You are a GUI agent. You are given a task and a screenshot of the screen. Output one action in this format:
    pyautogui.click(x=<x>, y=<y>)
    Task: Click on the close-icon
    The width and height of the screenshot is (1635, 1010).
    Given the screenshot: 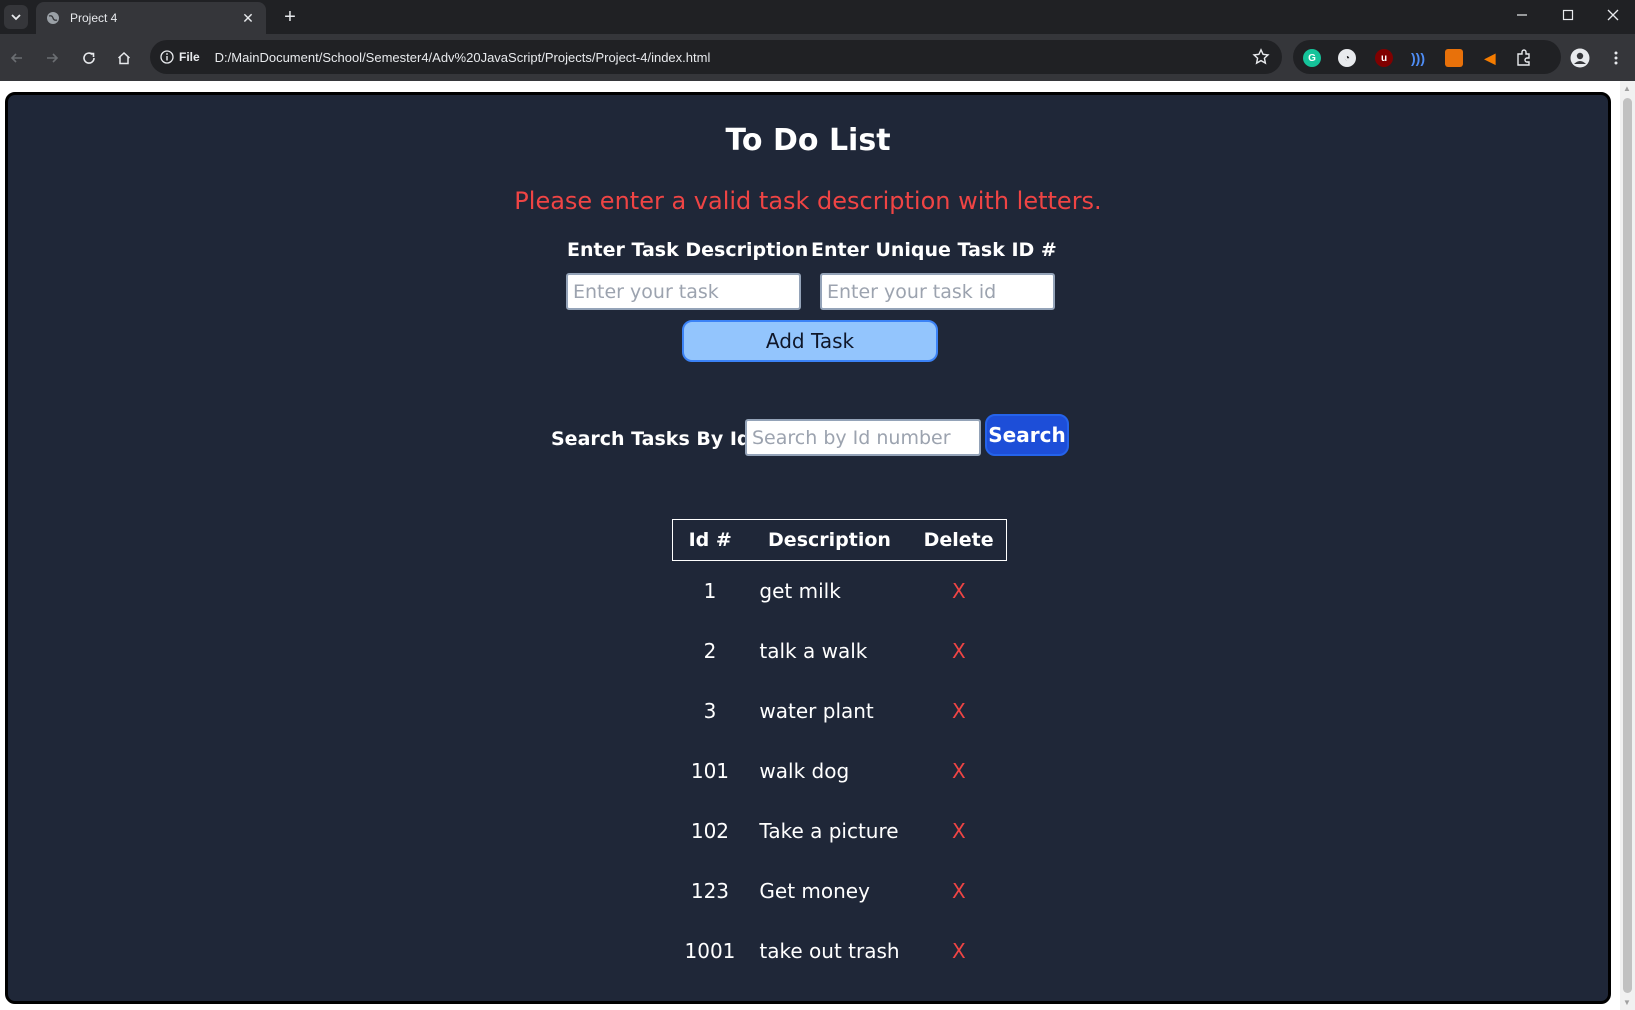 What is the action you would take?
    pyautogui.click(x=1613, y=15)
    